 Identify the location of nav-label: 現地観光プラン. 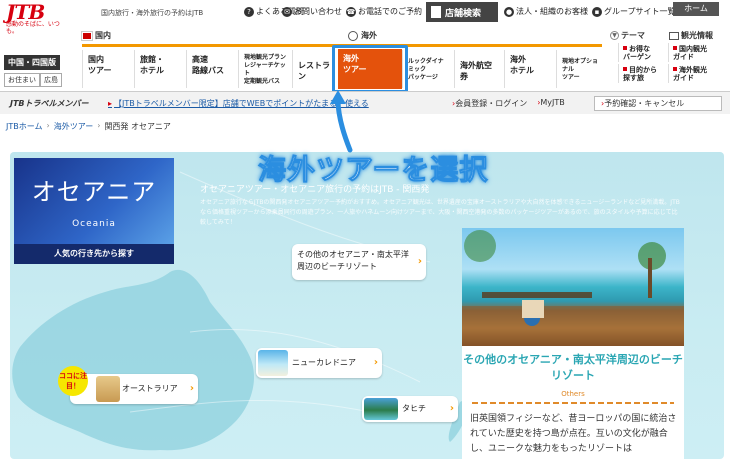
(265, 57).